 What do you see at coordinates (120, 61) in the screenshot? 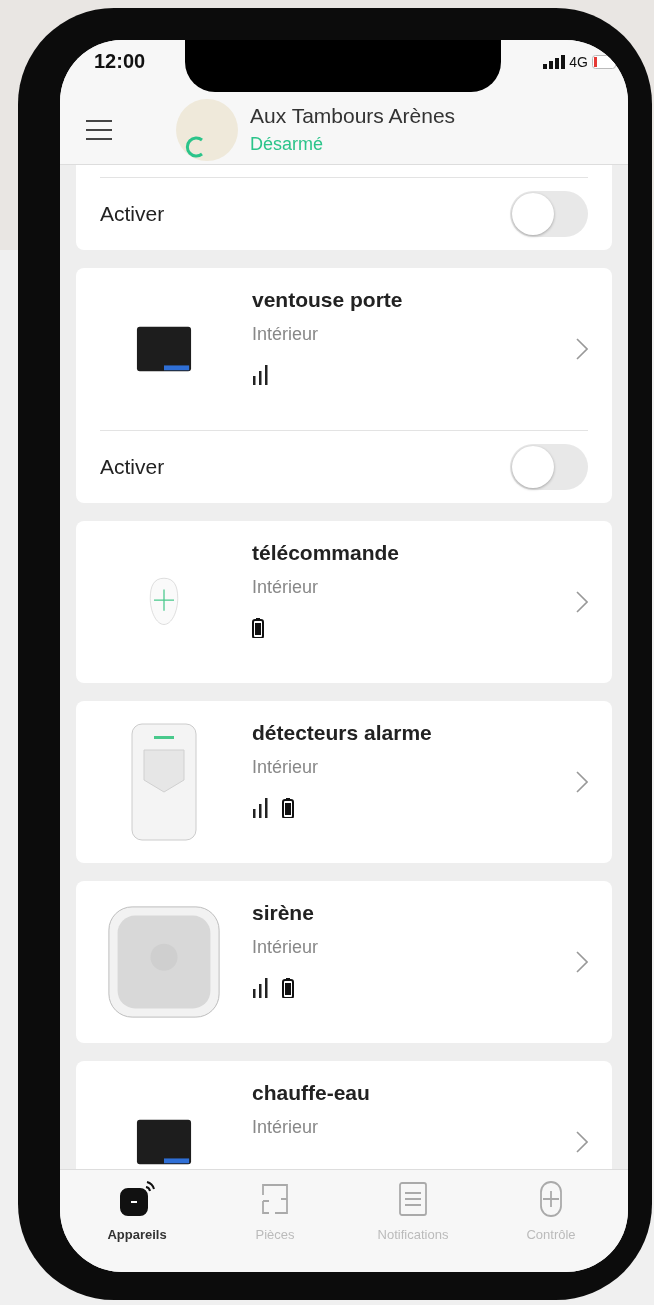
I see `status-time: 12:00` at bounding box center [120, 61].